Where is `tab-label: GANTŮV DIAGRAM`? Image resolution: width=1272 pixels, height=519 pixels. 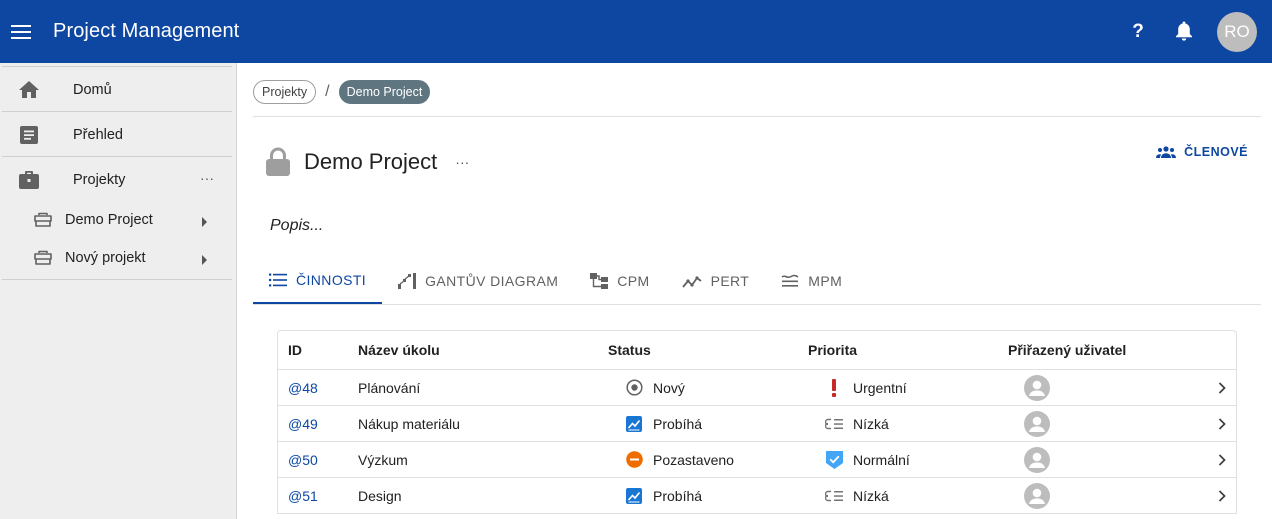
tab-label: GANTŮV DIAGRAM is located at coordinates (492, 281).